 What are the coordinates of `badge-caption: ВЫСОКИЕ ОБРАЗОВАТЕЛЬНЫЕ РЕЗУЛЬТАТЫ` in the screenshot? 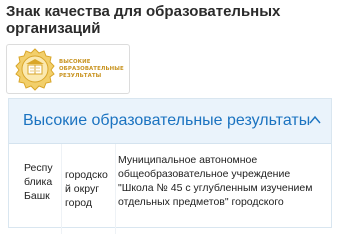 It's located at (93, 69).